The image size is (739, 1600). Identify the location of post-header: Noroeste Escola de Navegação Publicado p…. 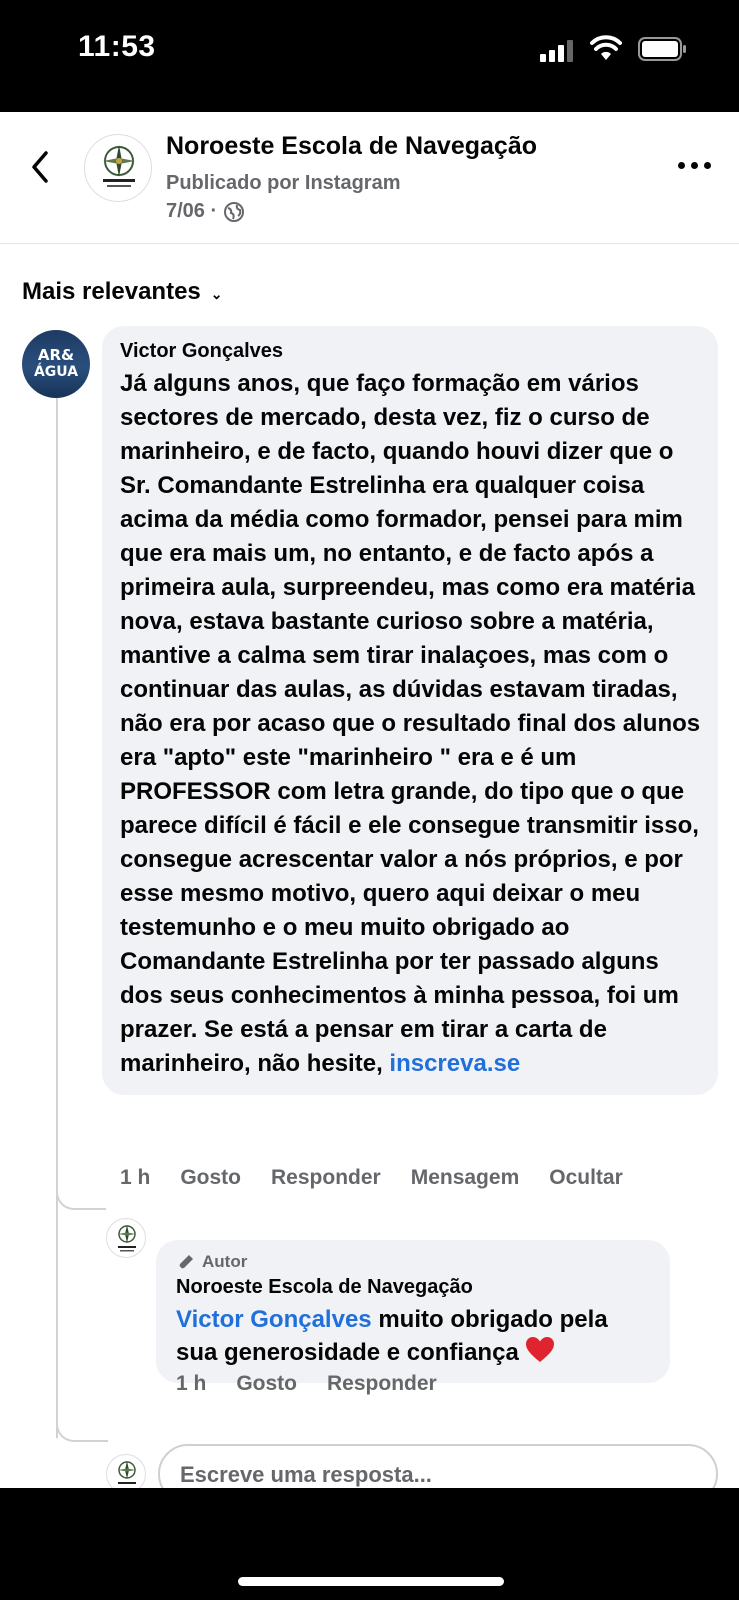
(369, 178).